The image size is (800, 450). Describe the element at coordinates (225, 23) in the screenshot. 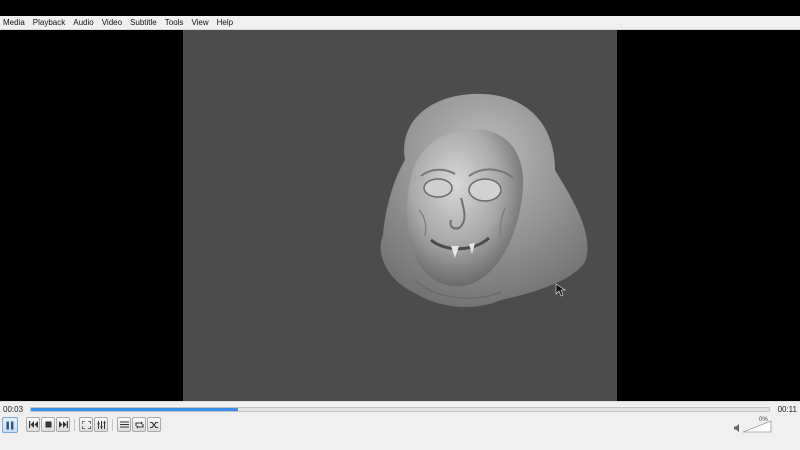

I see `menu-help: Help` at that location.